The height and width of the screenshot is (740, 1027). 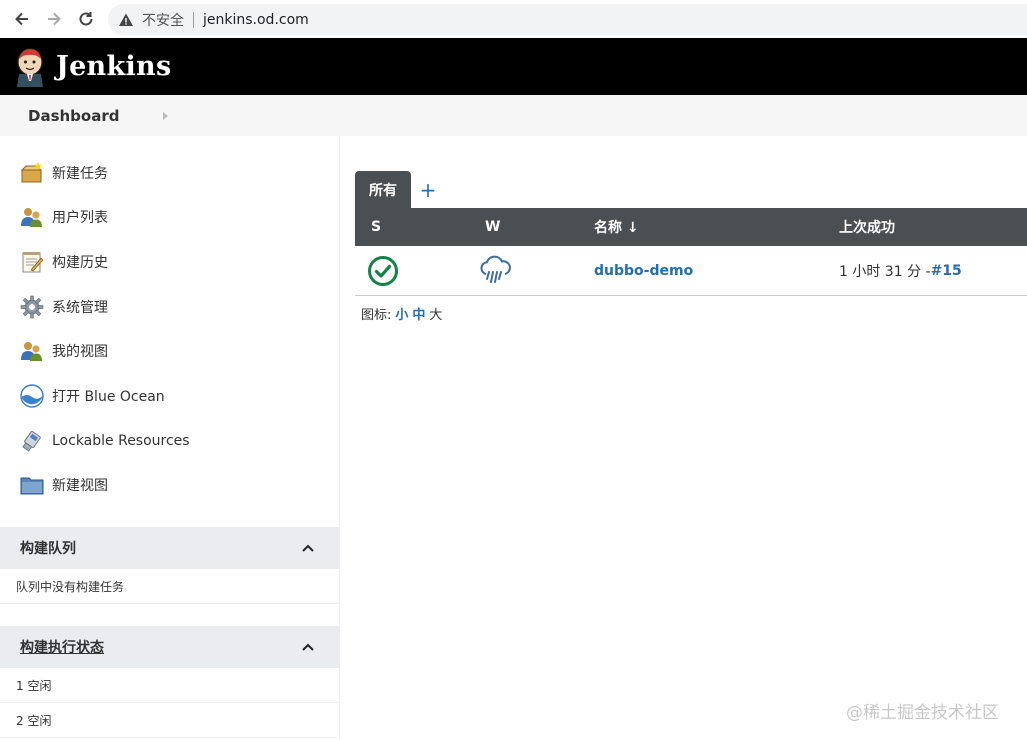 I want to click on url-separator, so click(x=193, y=19).